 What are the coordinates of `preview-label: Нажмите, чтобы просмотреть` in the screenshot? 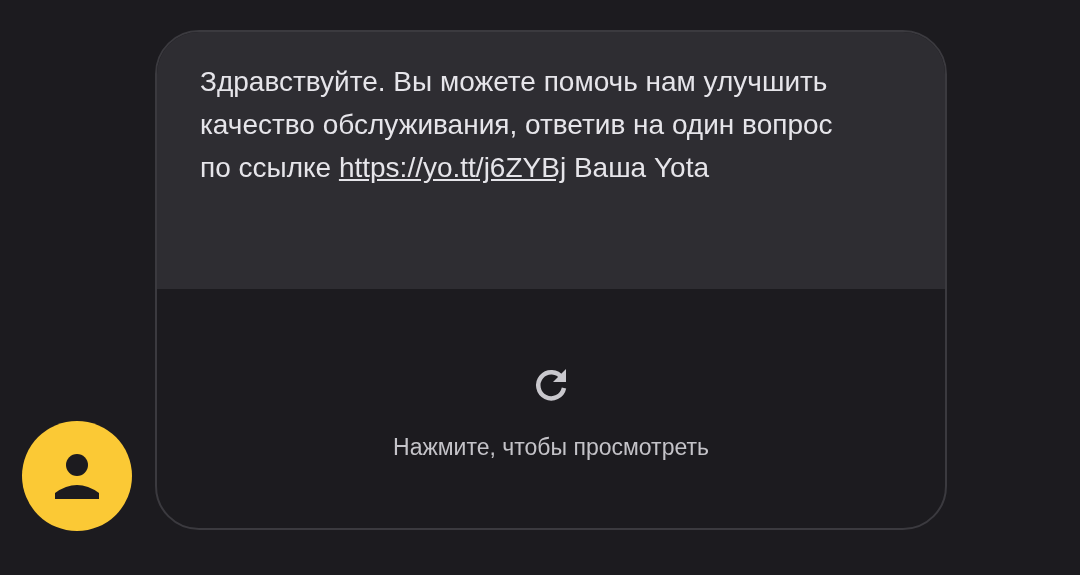 It's located at (551, 447).